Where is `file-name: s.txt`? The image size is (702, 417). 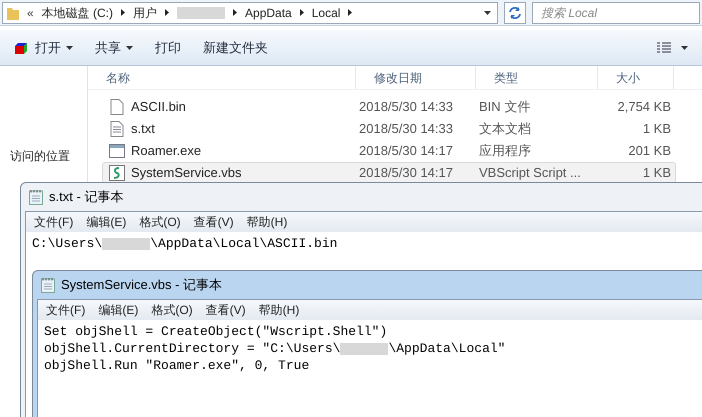
file-name: s.txt is located at coordinates (143, 129).